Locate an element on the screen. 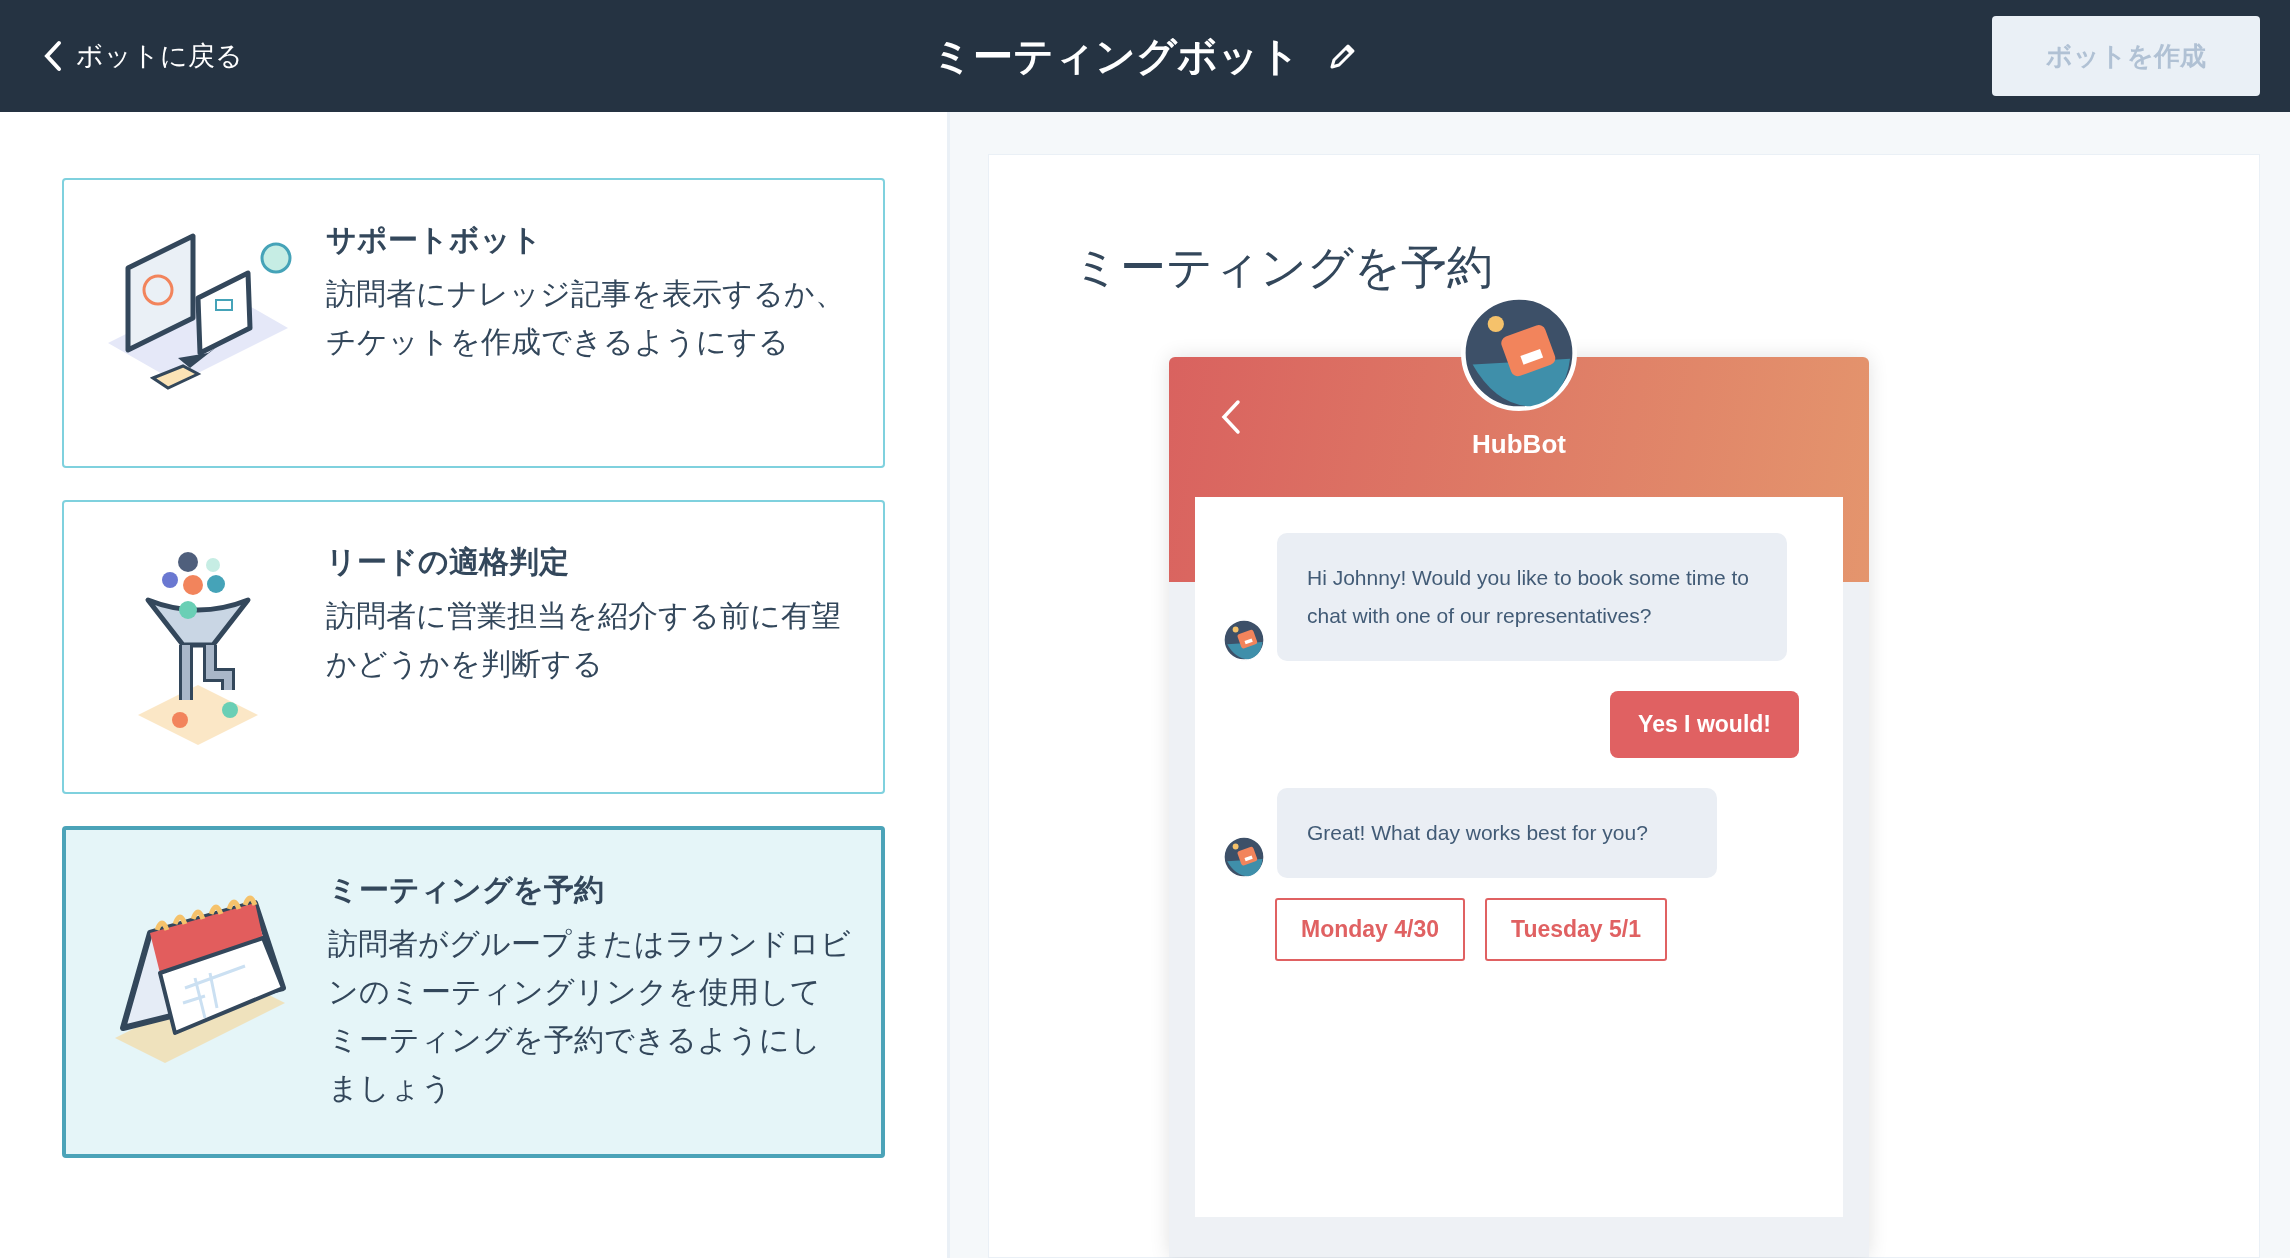 The width and height of the screenshot is (2290, 1258). bot-template-card: ミーティングを予約 訪問者がグループまたはラウンドロビンのミーティングリンクを使用してミーティングを予約できるようにしましょう is located at coordinates (473, 992).